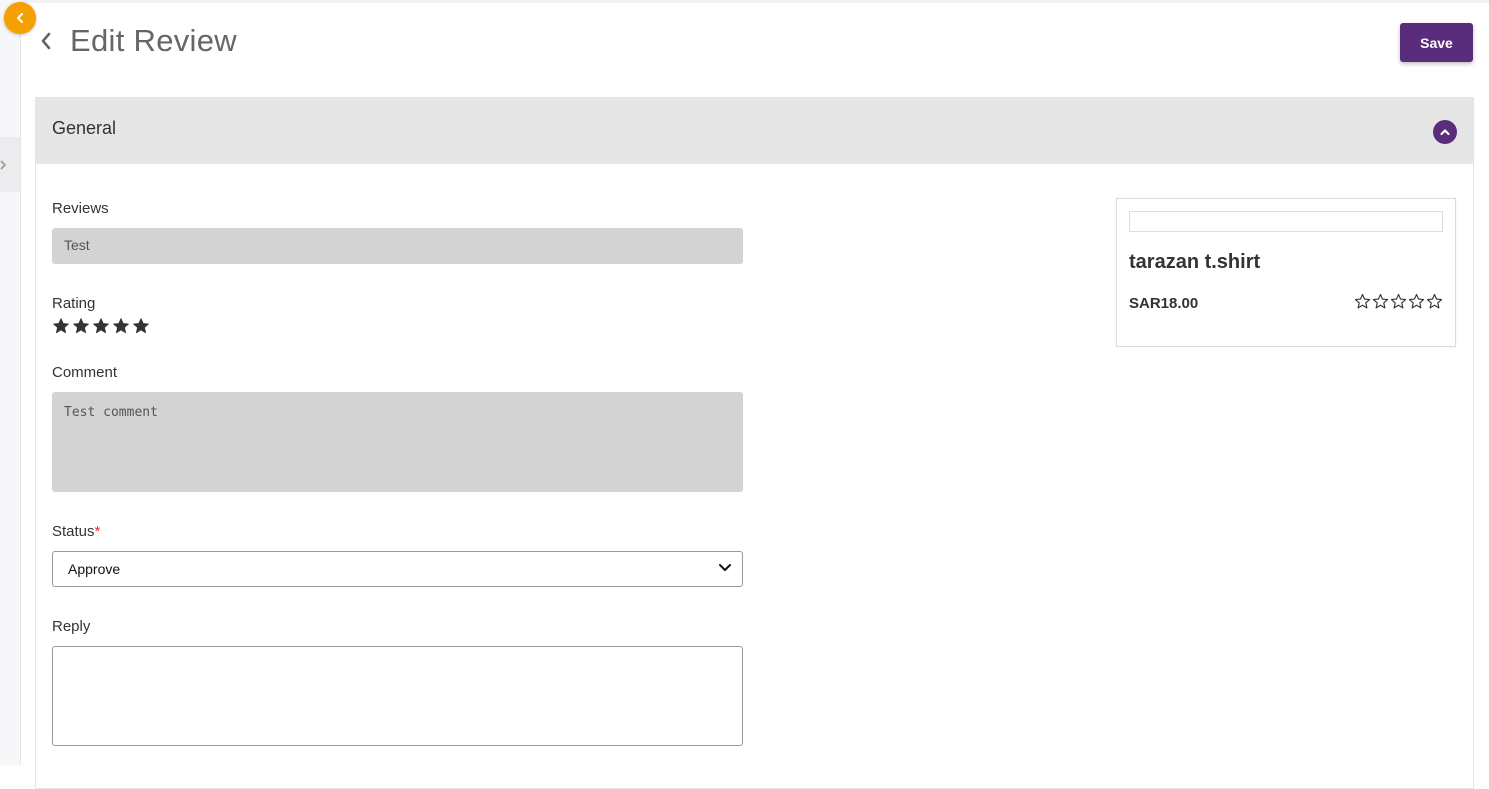 The width and height of the screenshot is (1489, 789). Describe the element at coordinates (94, 569) in the screenshot. I see `status-select-value: Approve` at that location.